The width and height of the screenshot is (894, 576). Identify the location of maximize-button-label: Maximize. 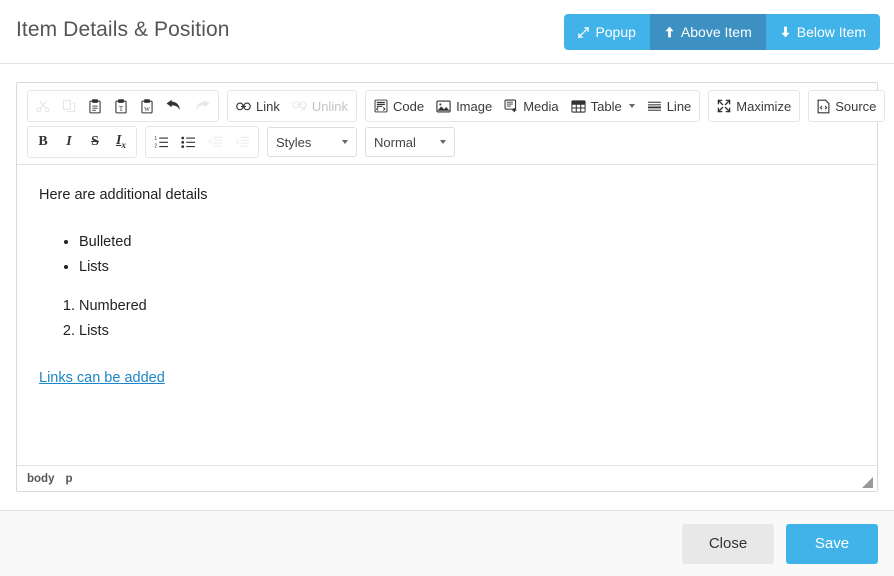
(764, 106).